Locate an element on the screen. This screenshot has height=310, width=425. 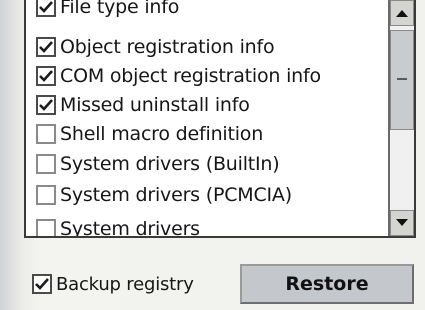
backup-registry-label: Backup registry is located at coordinates (125, 284).